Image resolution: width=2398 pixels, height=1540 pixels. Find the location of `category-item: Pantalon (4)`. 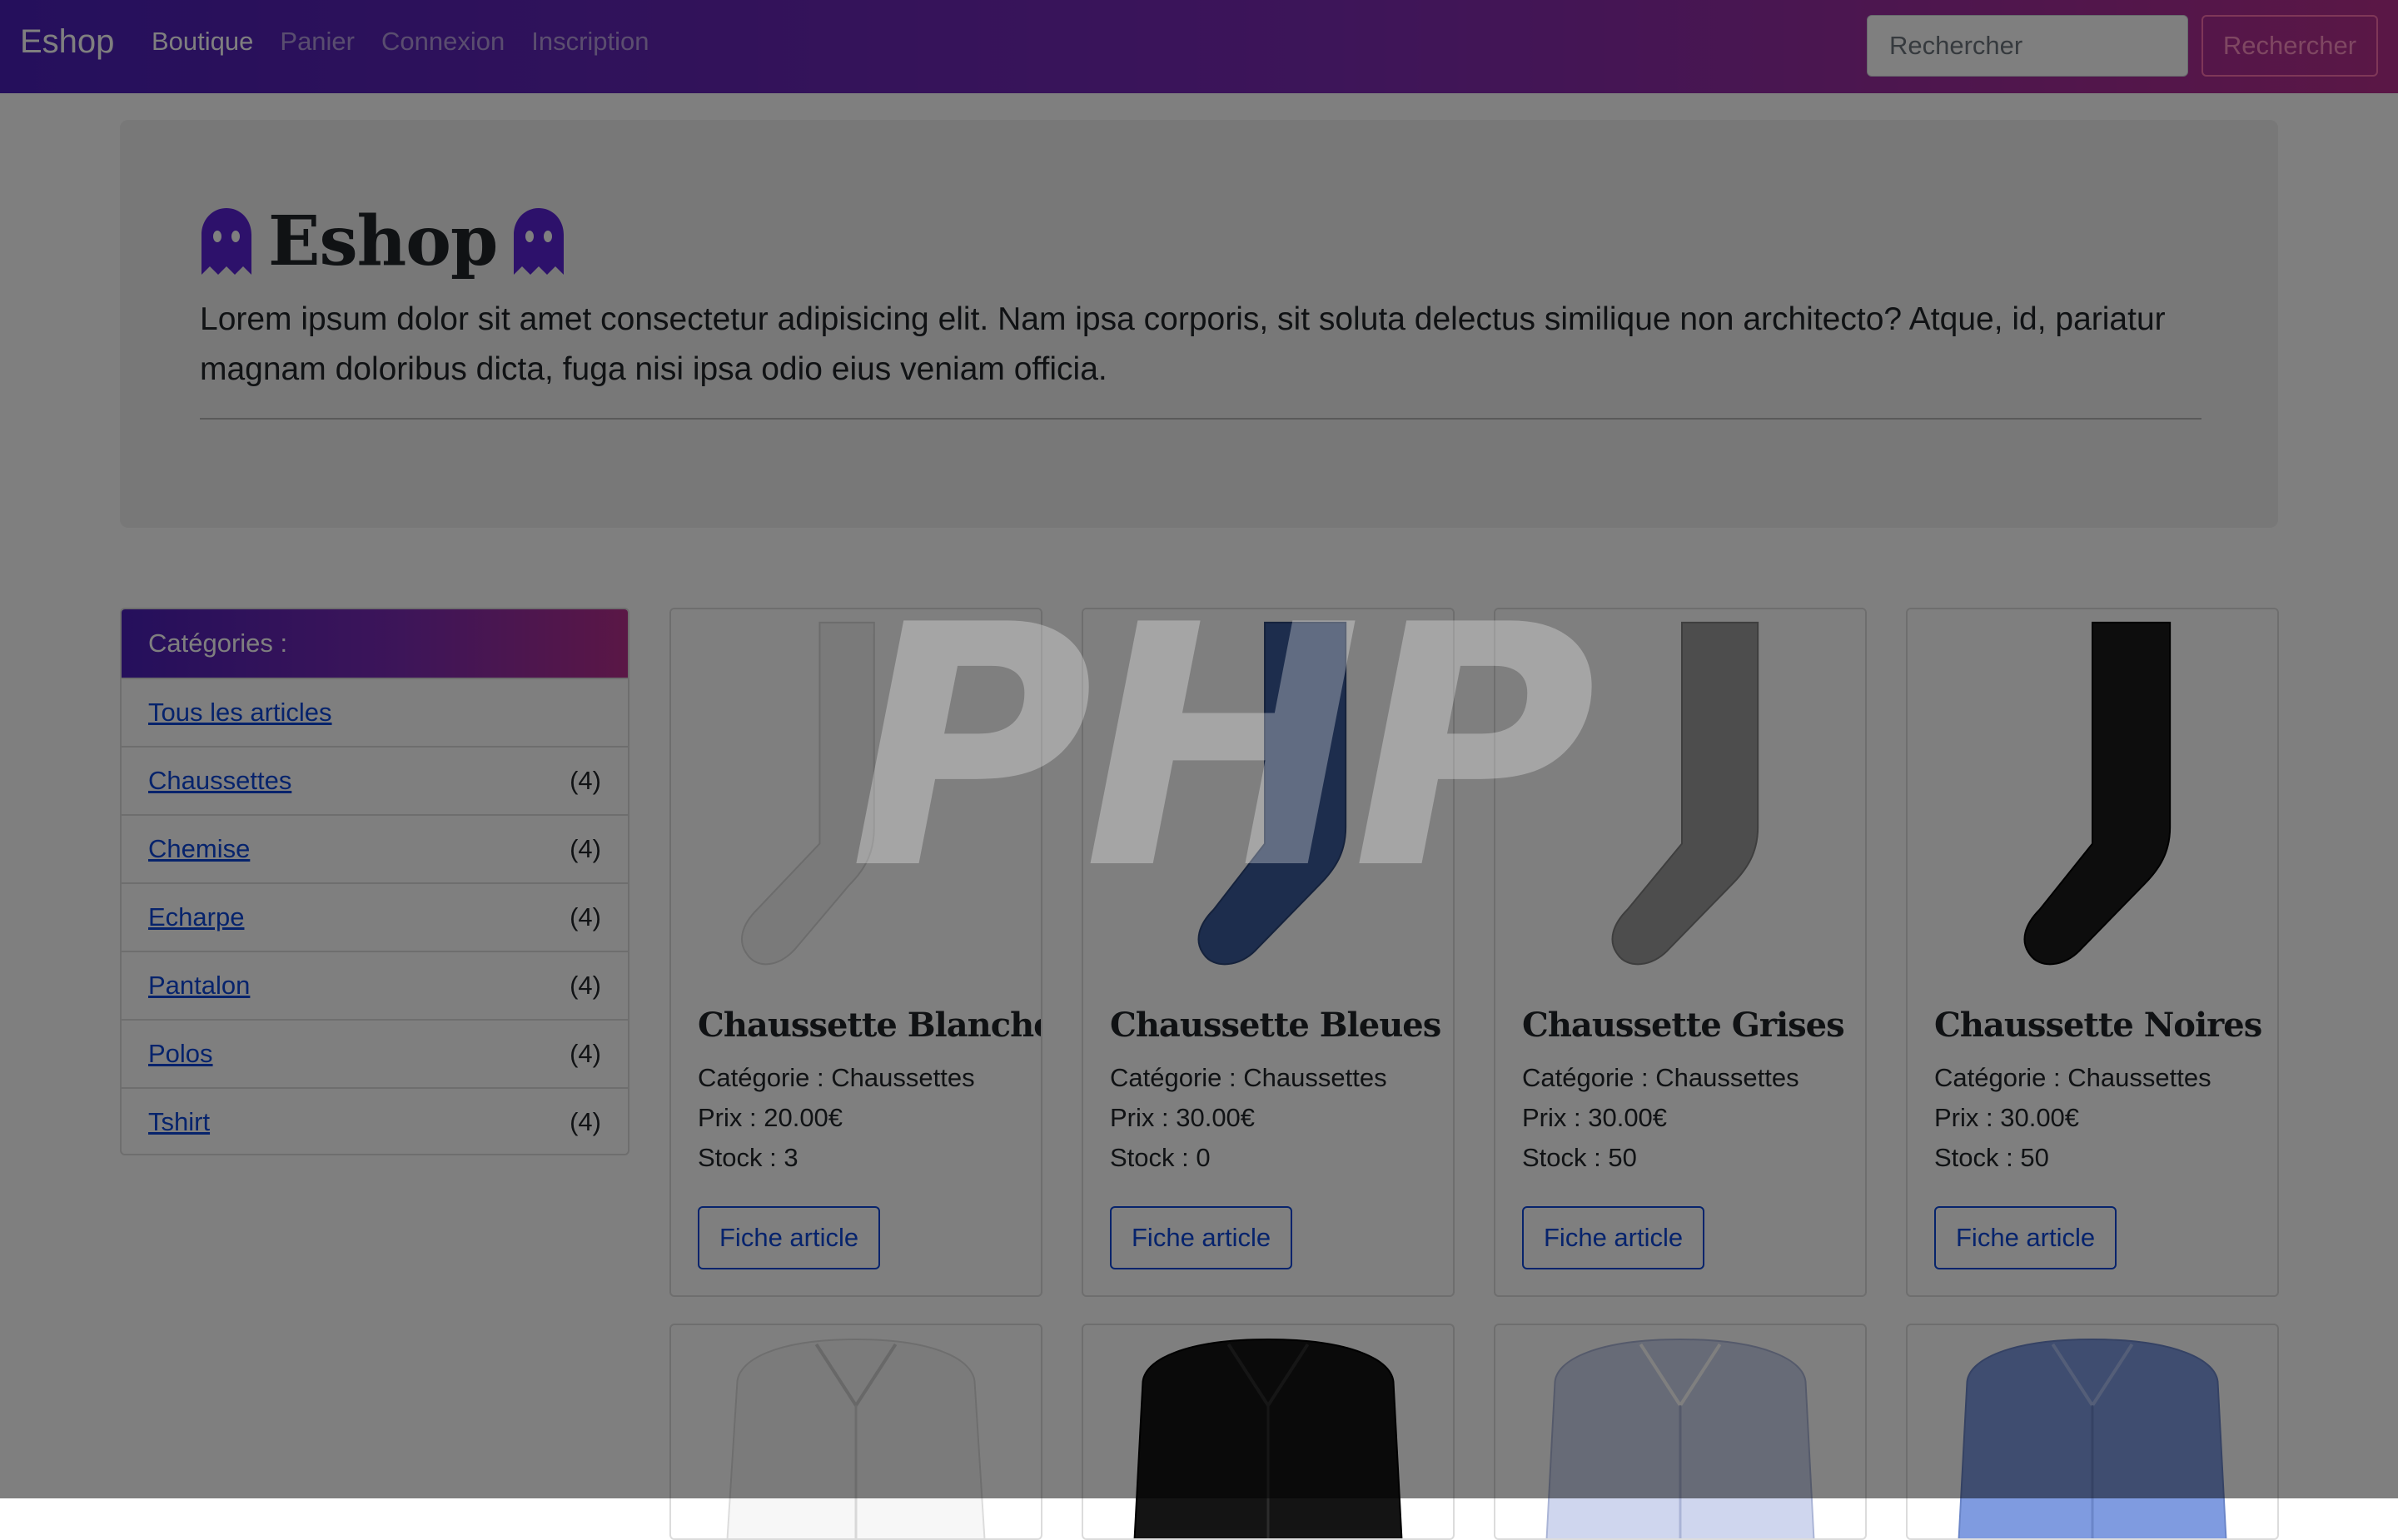

category-item: Pantalon (4) is located at coordinates (375, 985).